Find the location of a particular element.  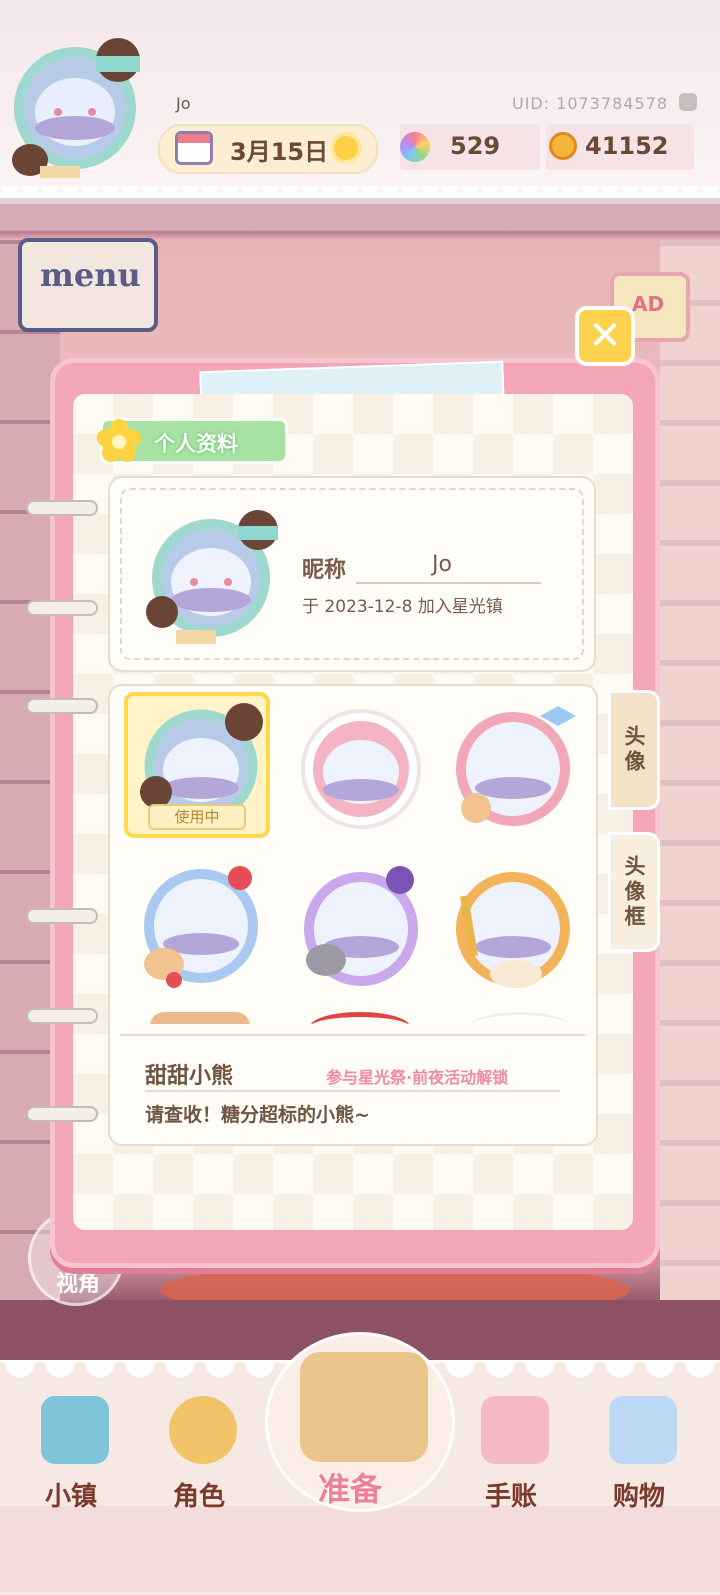

nav-town-label: 小镇 is located at coordinates (70, 1497).